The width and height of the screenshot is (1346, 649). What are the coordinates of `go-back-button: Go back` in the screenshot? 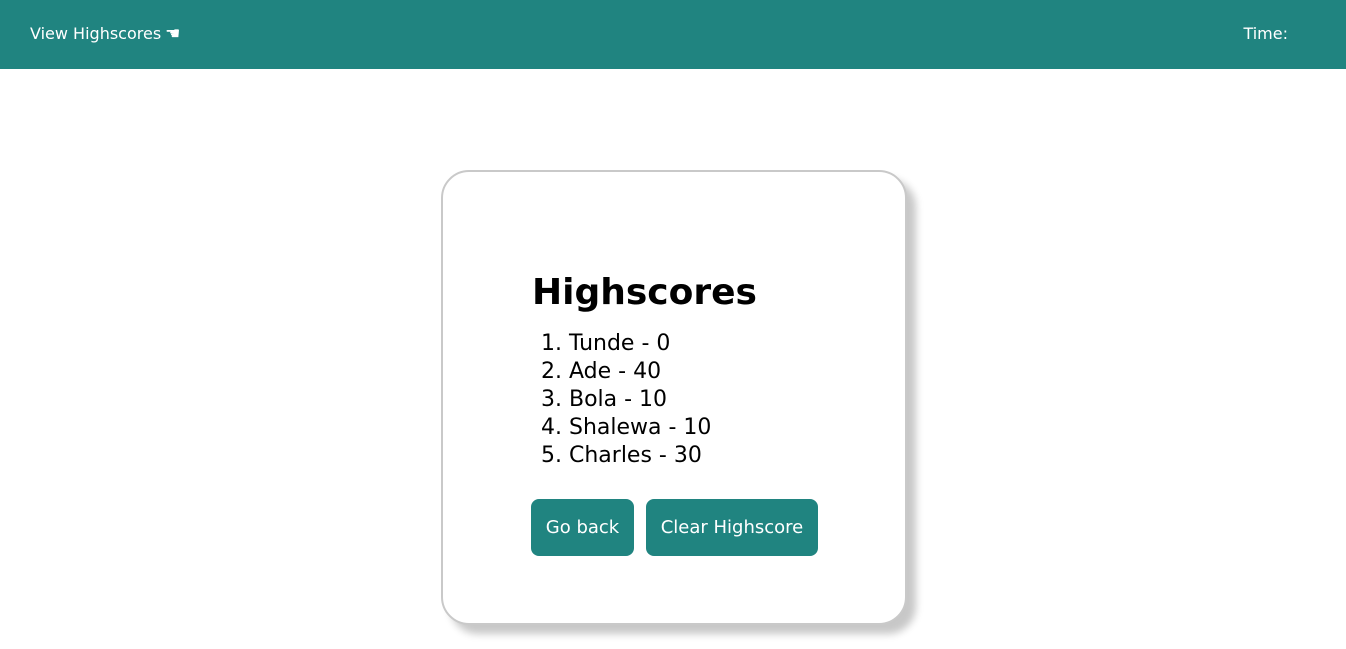 It's located at (582, 527).